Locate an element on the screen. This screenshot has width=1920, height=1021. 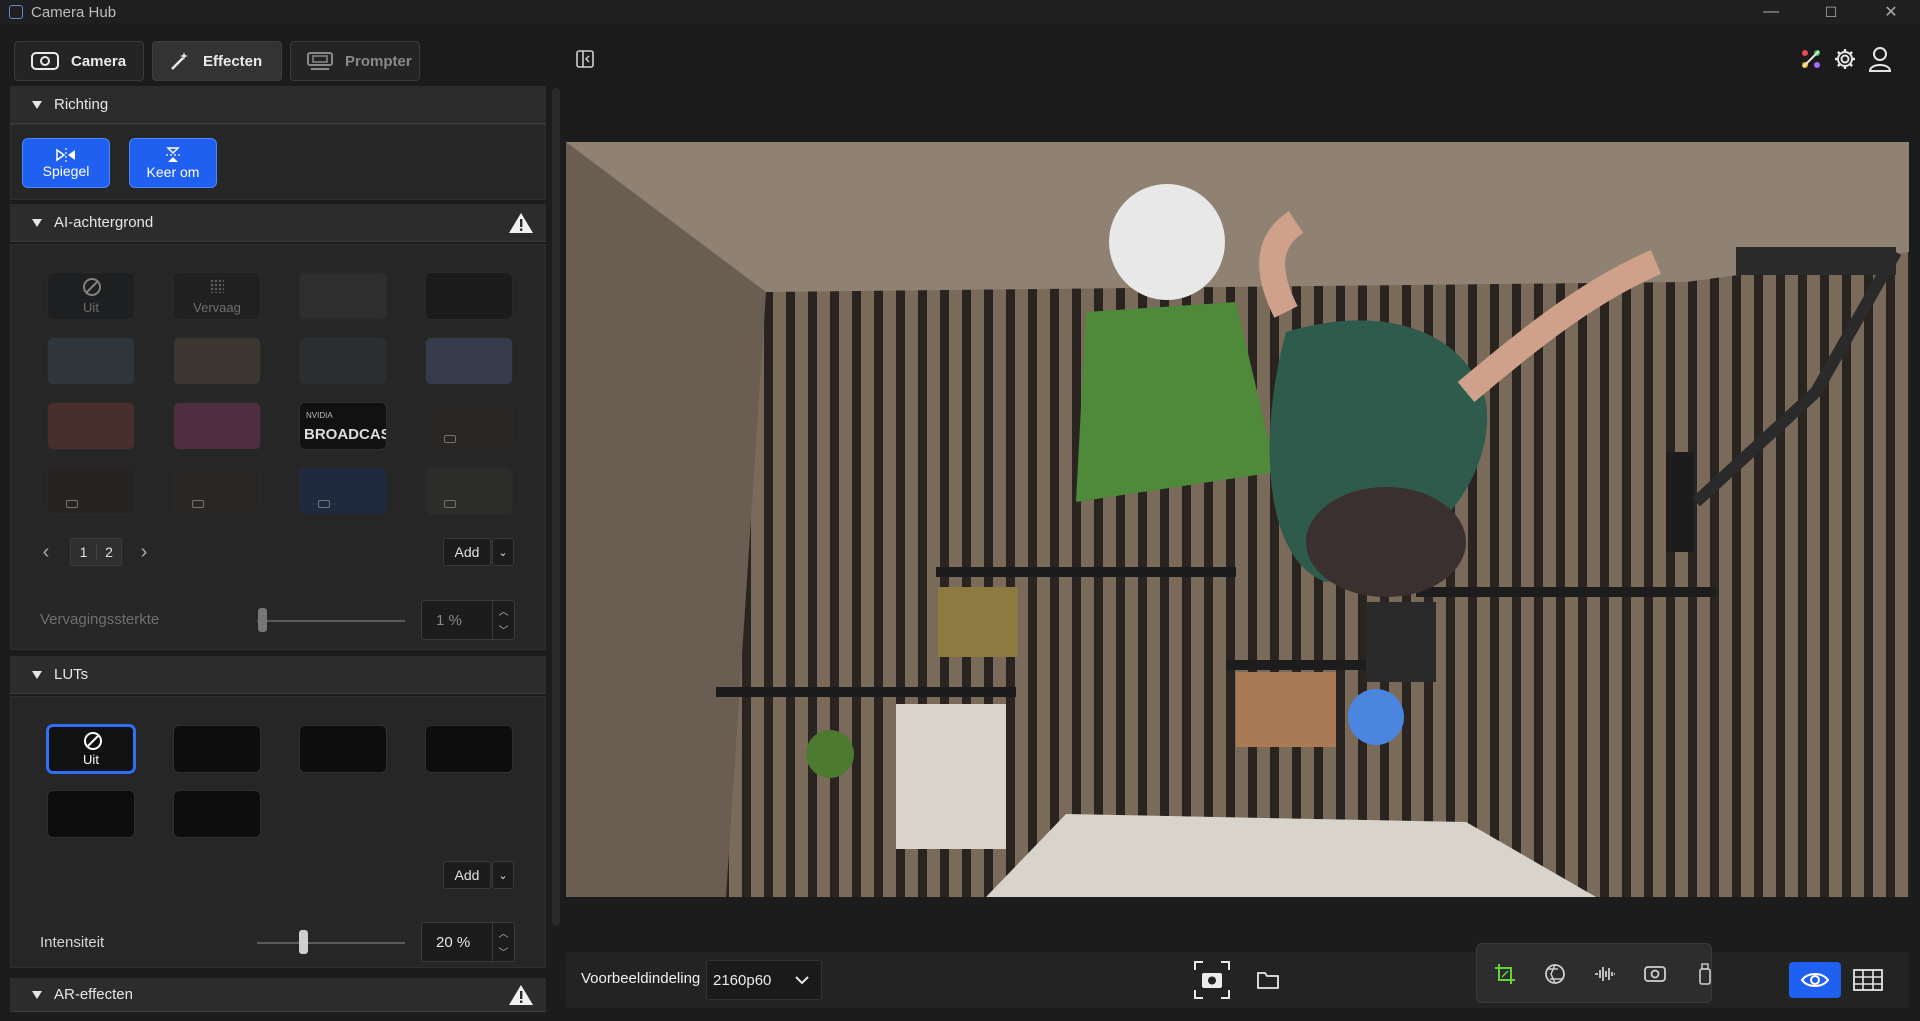
crop-button is located at coordinates (1505, 974).